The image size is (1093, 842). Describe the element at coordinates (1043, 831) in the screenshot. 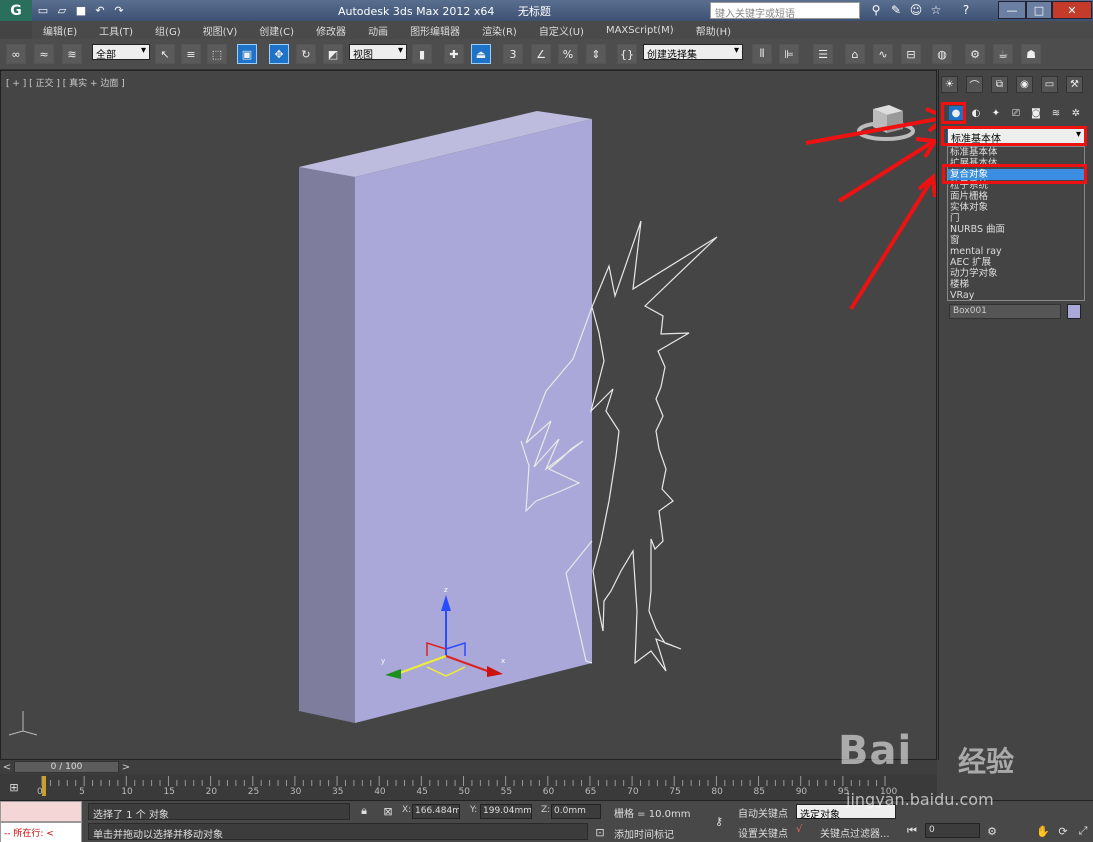

I see `pan-view-icon: ✋` at that location.